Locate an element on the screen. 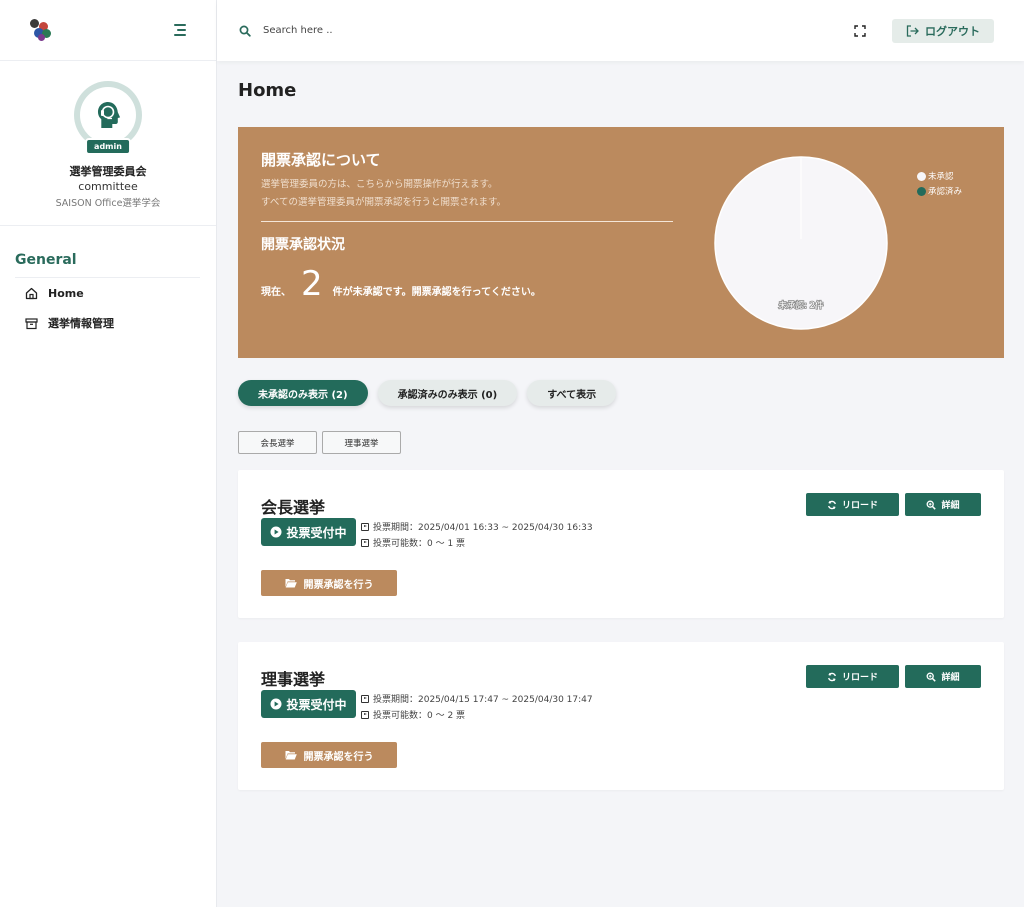  support-agent-icon is located at coordinates (109, 115).